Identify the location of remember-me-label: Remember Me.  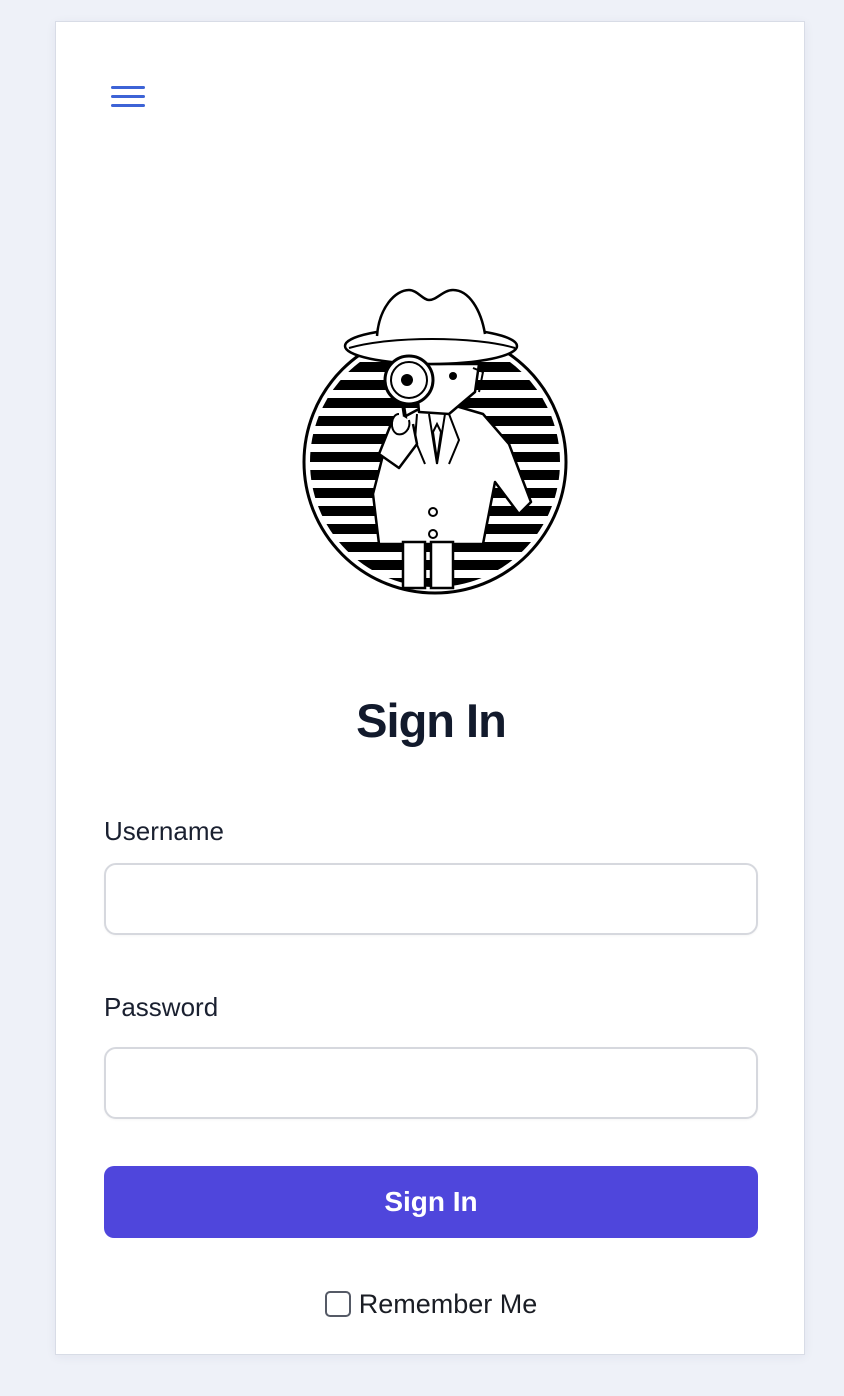
(448, 1304).